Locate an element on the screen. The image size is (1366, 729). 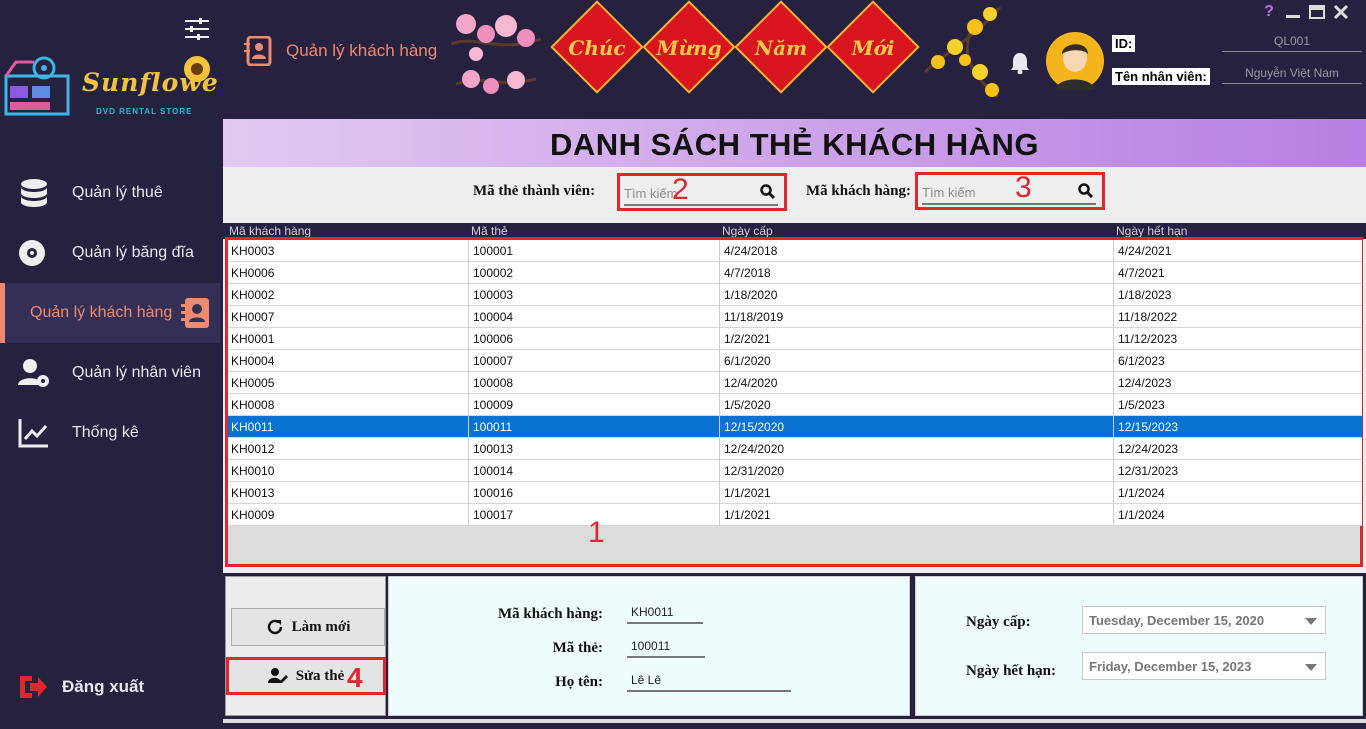
logout-button: Đăng xuất is located at coordinates (81, 687).